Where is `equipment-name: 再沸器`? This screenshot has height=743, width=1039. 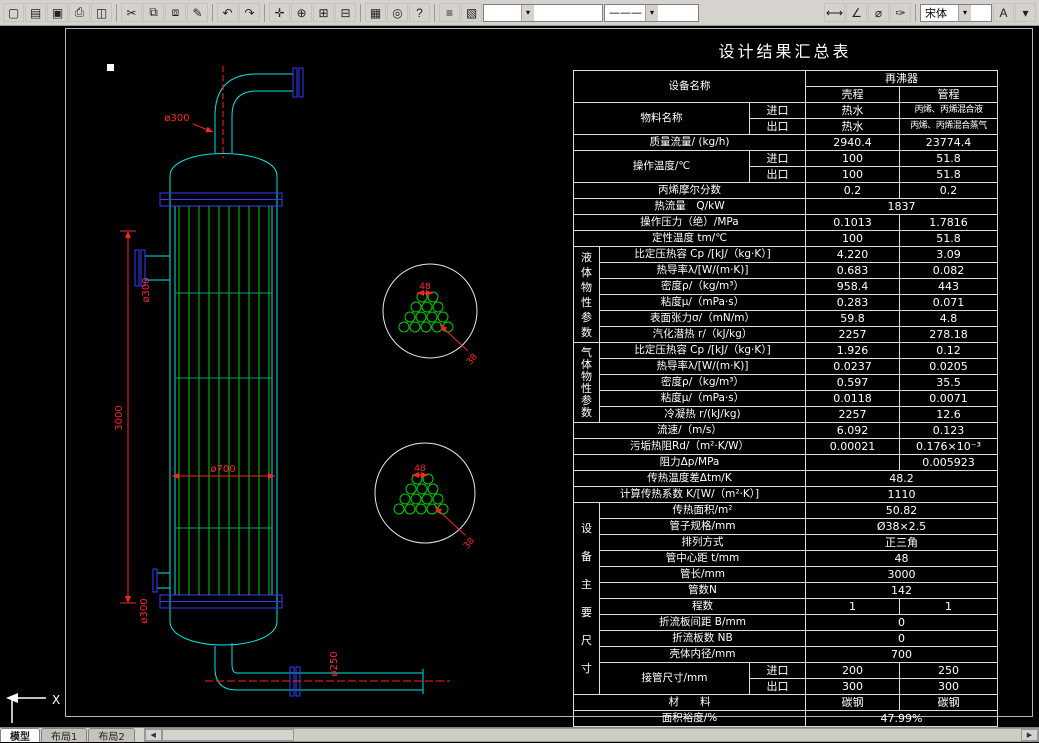 equipment-name: 再沸器 is located at coordinates (901, 78).